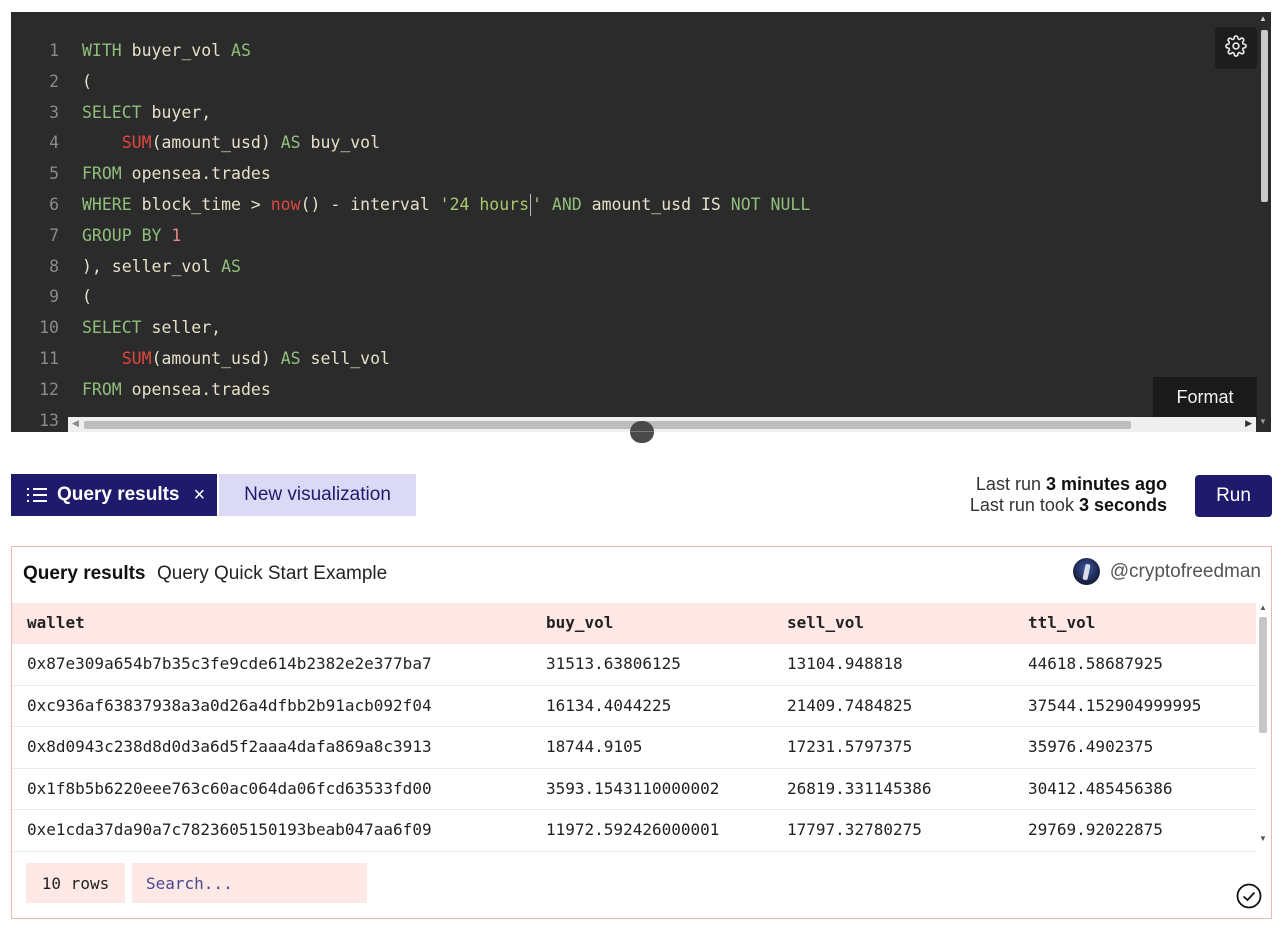 The height and width of the screenshot is (931, 1285). Describe the element at coordinates (114, 495) in the screenshot. I see `tab-query-results: Query results ×` at that location.